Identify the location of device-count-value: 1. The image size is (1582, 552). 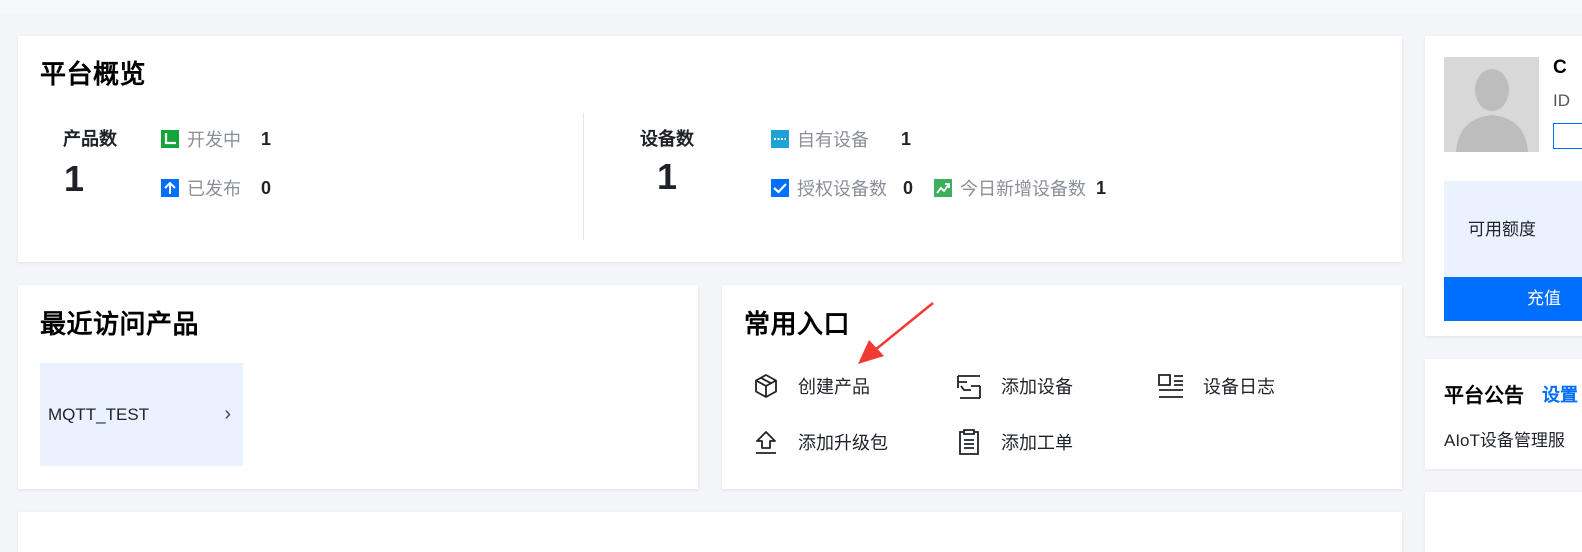
(667, 176).